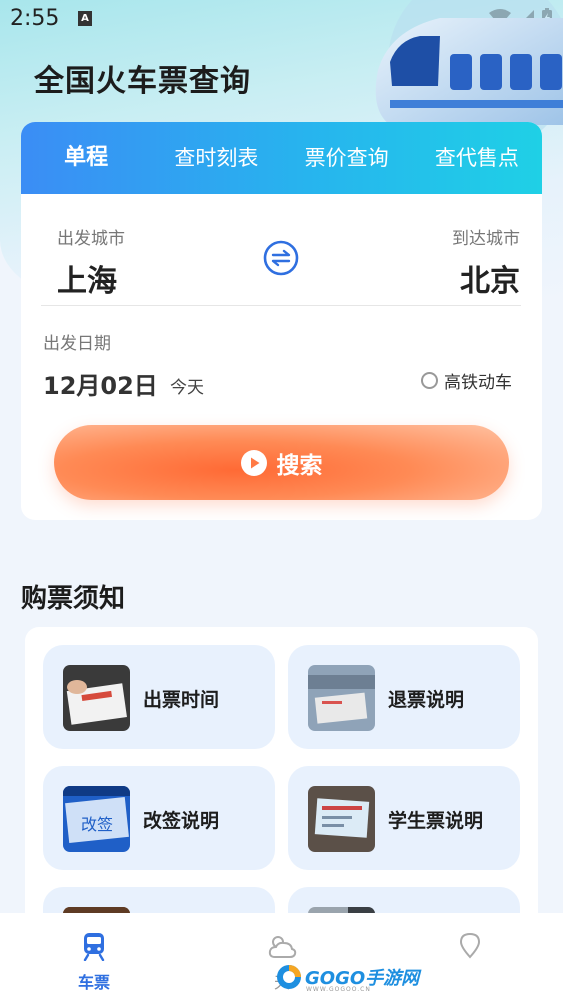 Image resolution: width=563 pixels, height=1002 pixels. I want to click on nav-label-tickets: 车票, so click(93, 982).